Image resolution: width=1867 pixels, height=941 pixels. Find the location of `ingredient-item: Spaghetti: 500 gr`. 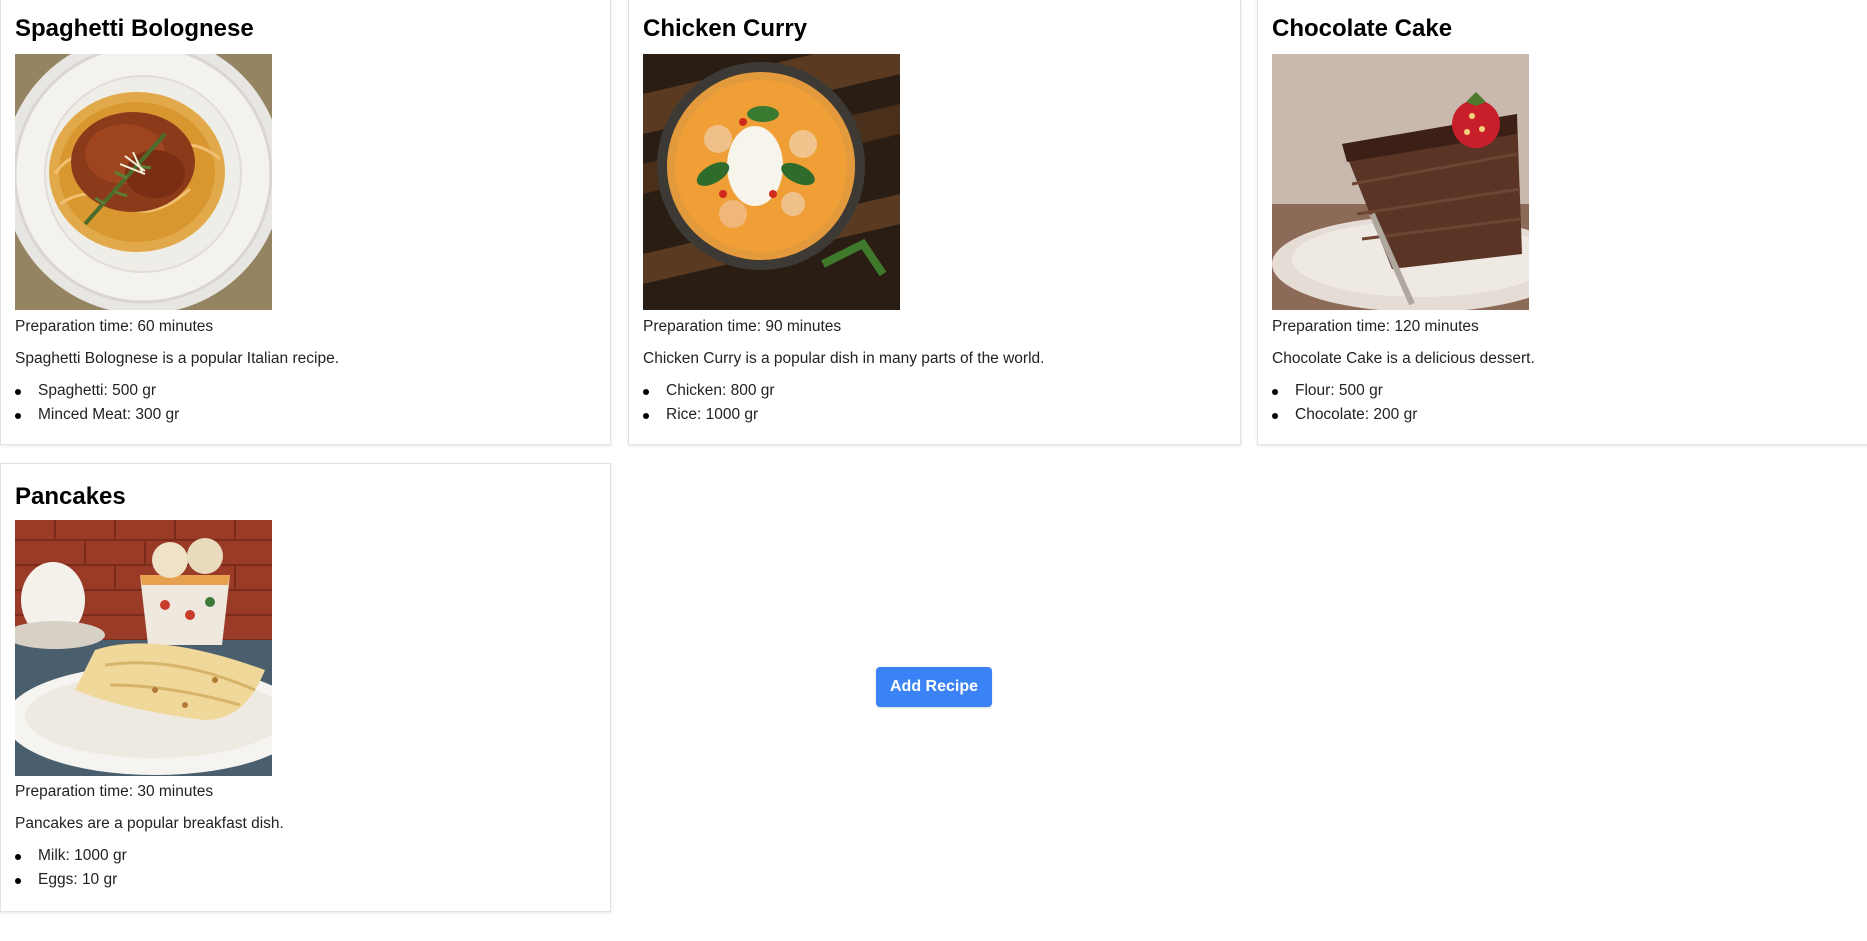

ingredient-item: Spaghetti: 500 gr is located at coordinates (97, 391).